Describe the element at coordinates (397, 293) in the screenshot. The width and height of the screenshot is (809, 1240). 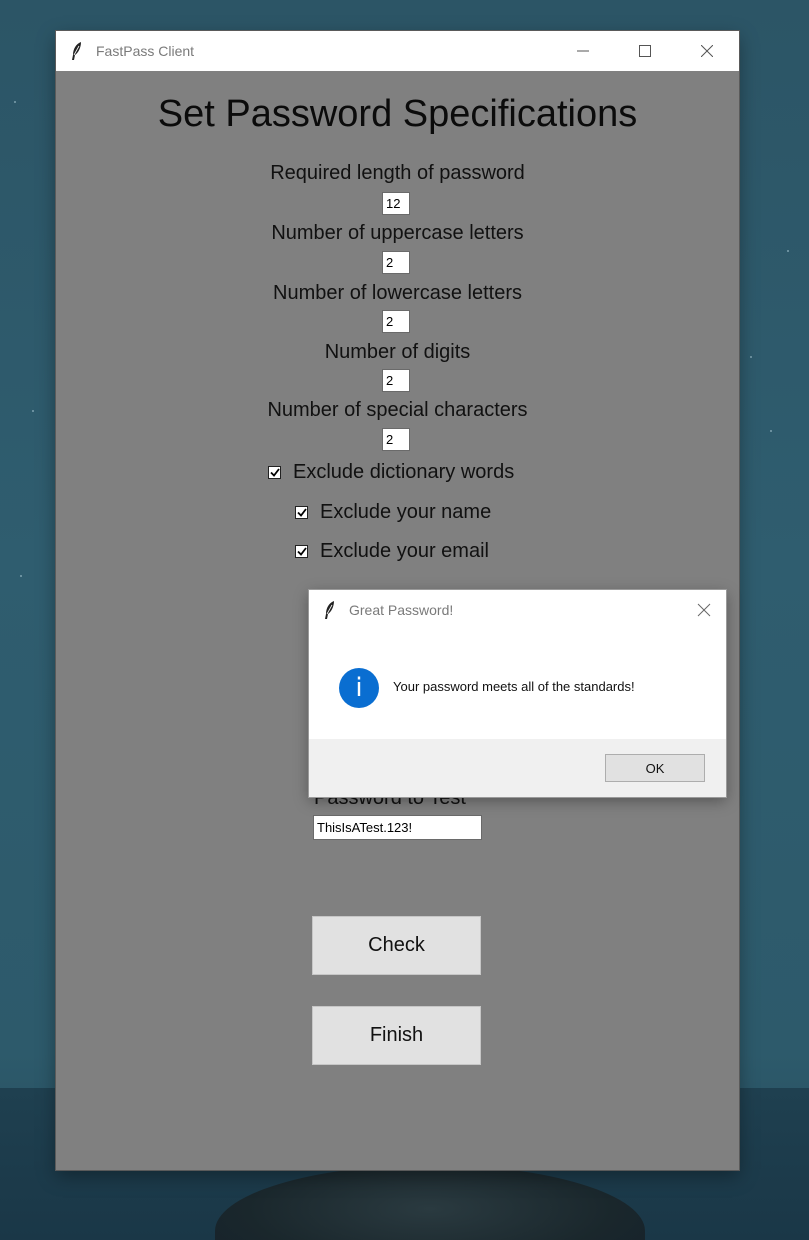
I see `lowercase-label: Number of lowercase letters` at that location.